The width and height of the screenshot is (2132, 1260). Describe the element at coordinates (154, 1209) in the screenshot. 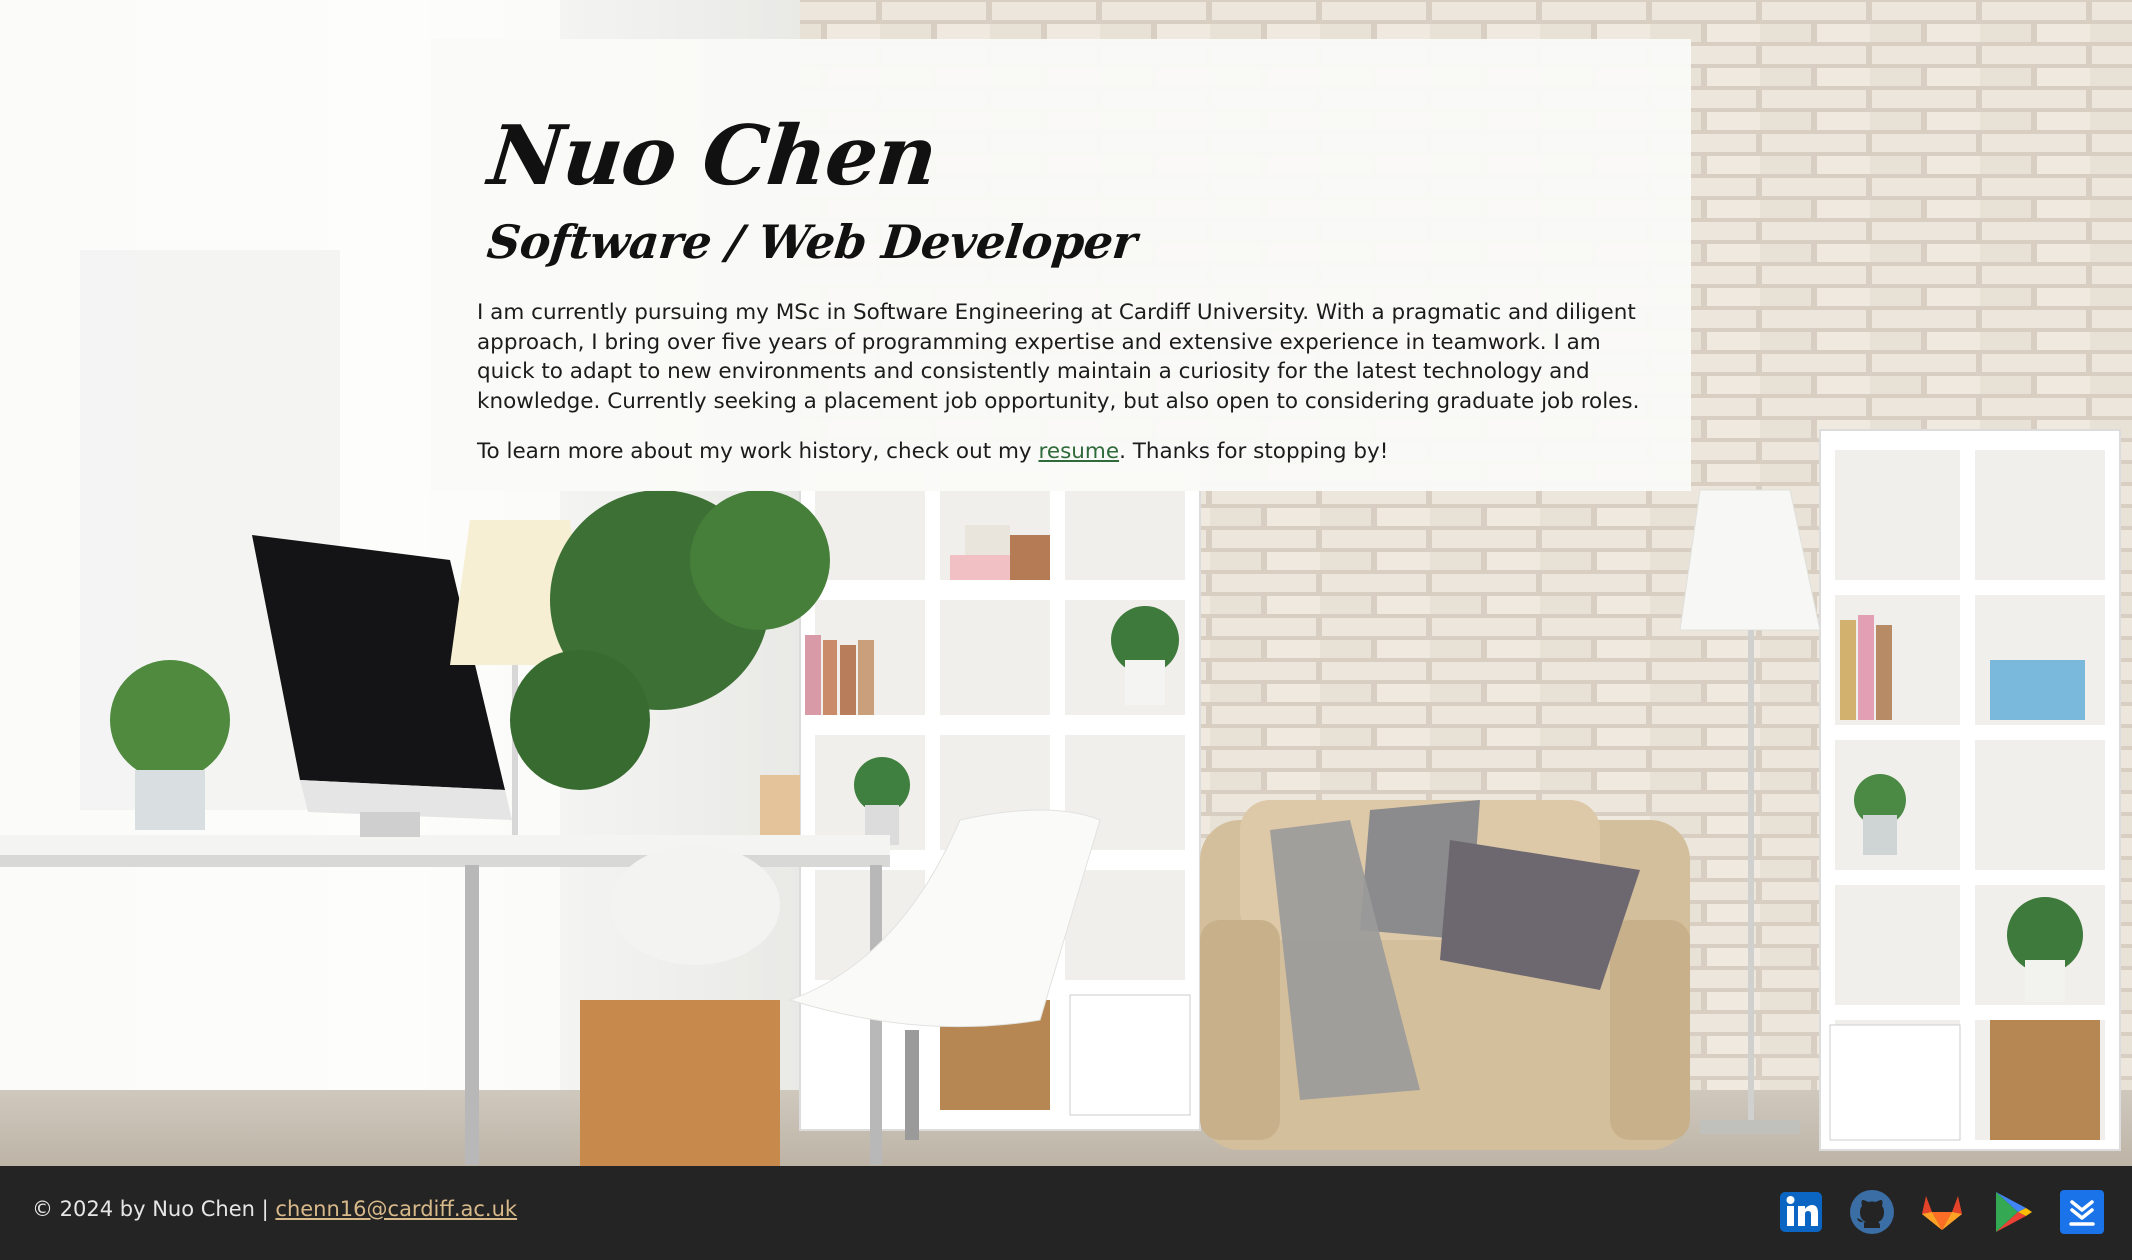

I see `copyright-text: © 2024 by Nuo Chen |` at that location.